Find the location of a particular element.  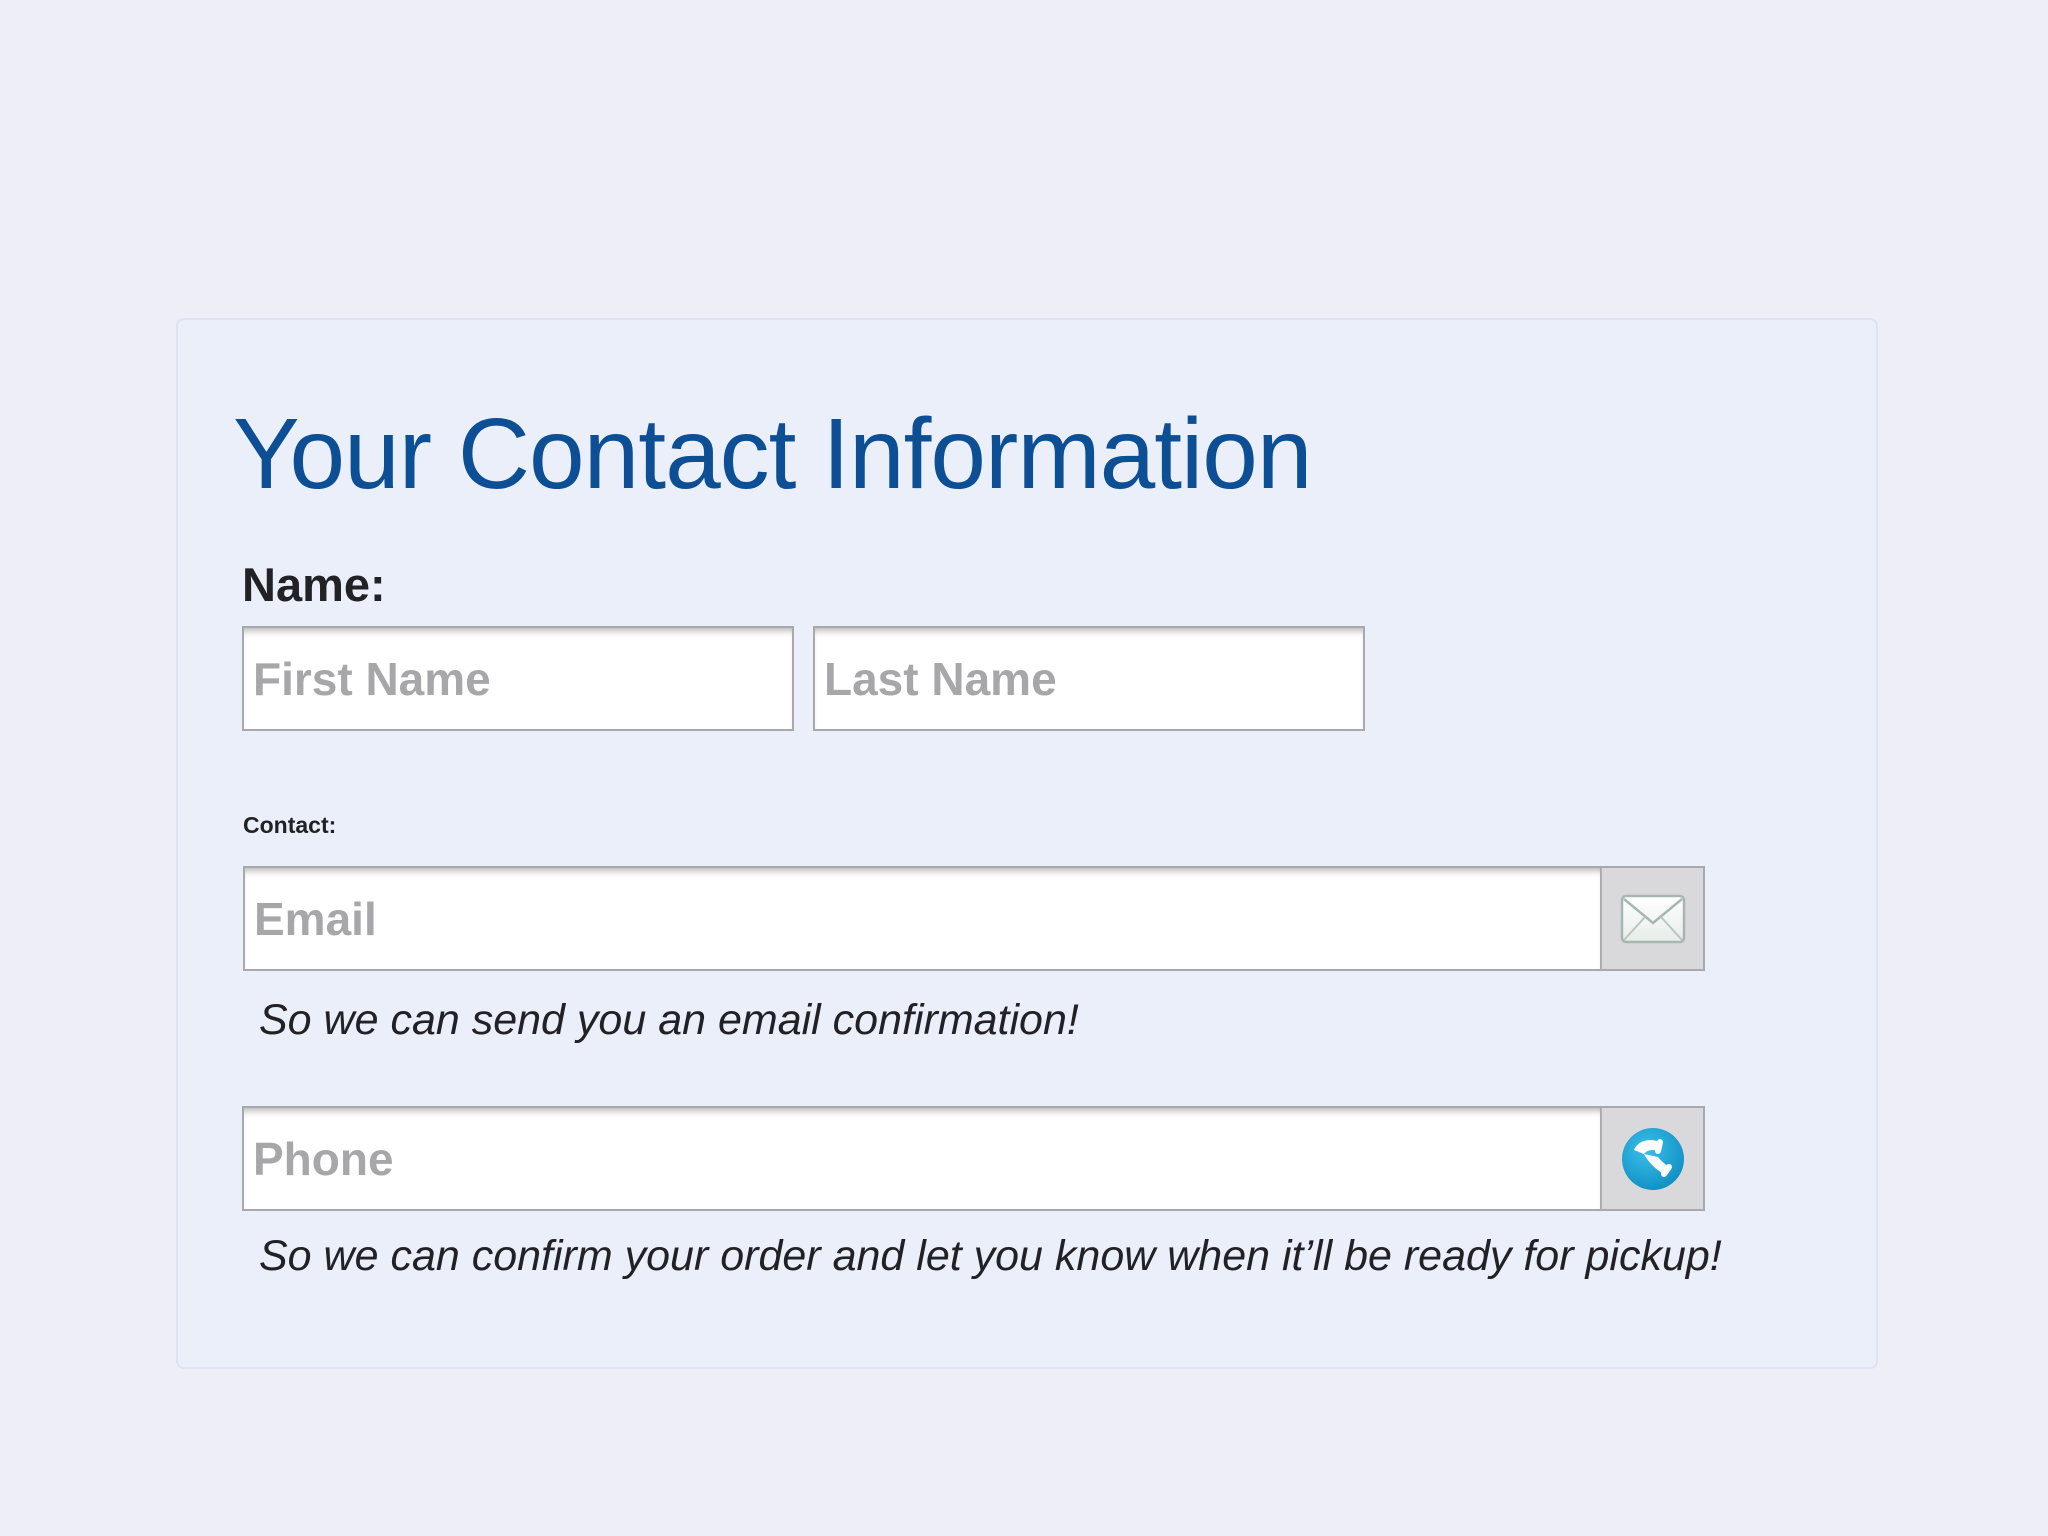

last-name-input is located at coordinates (1089, 678).